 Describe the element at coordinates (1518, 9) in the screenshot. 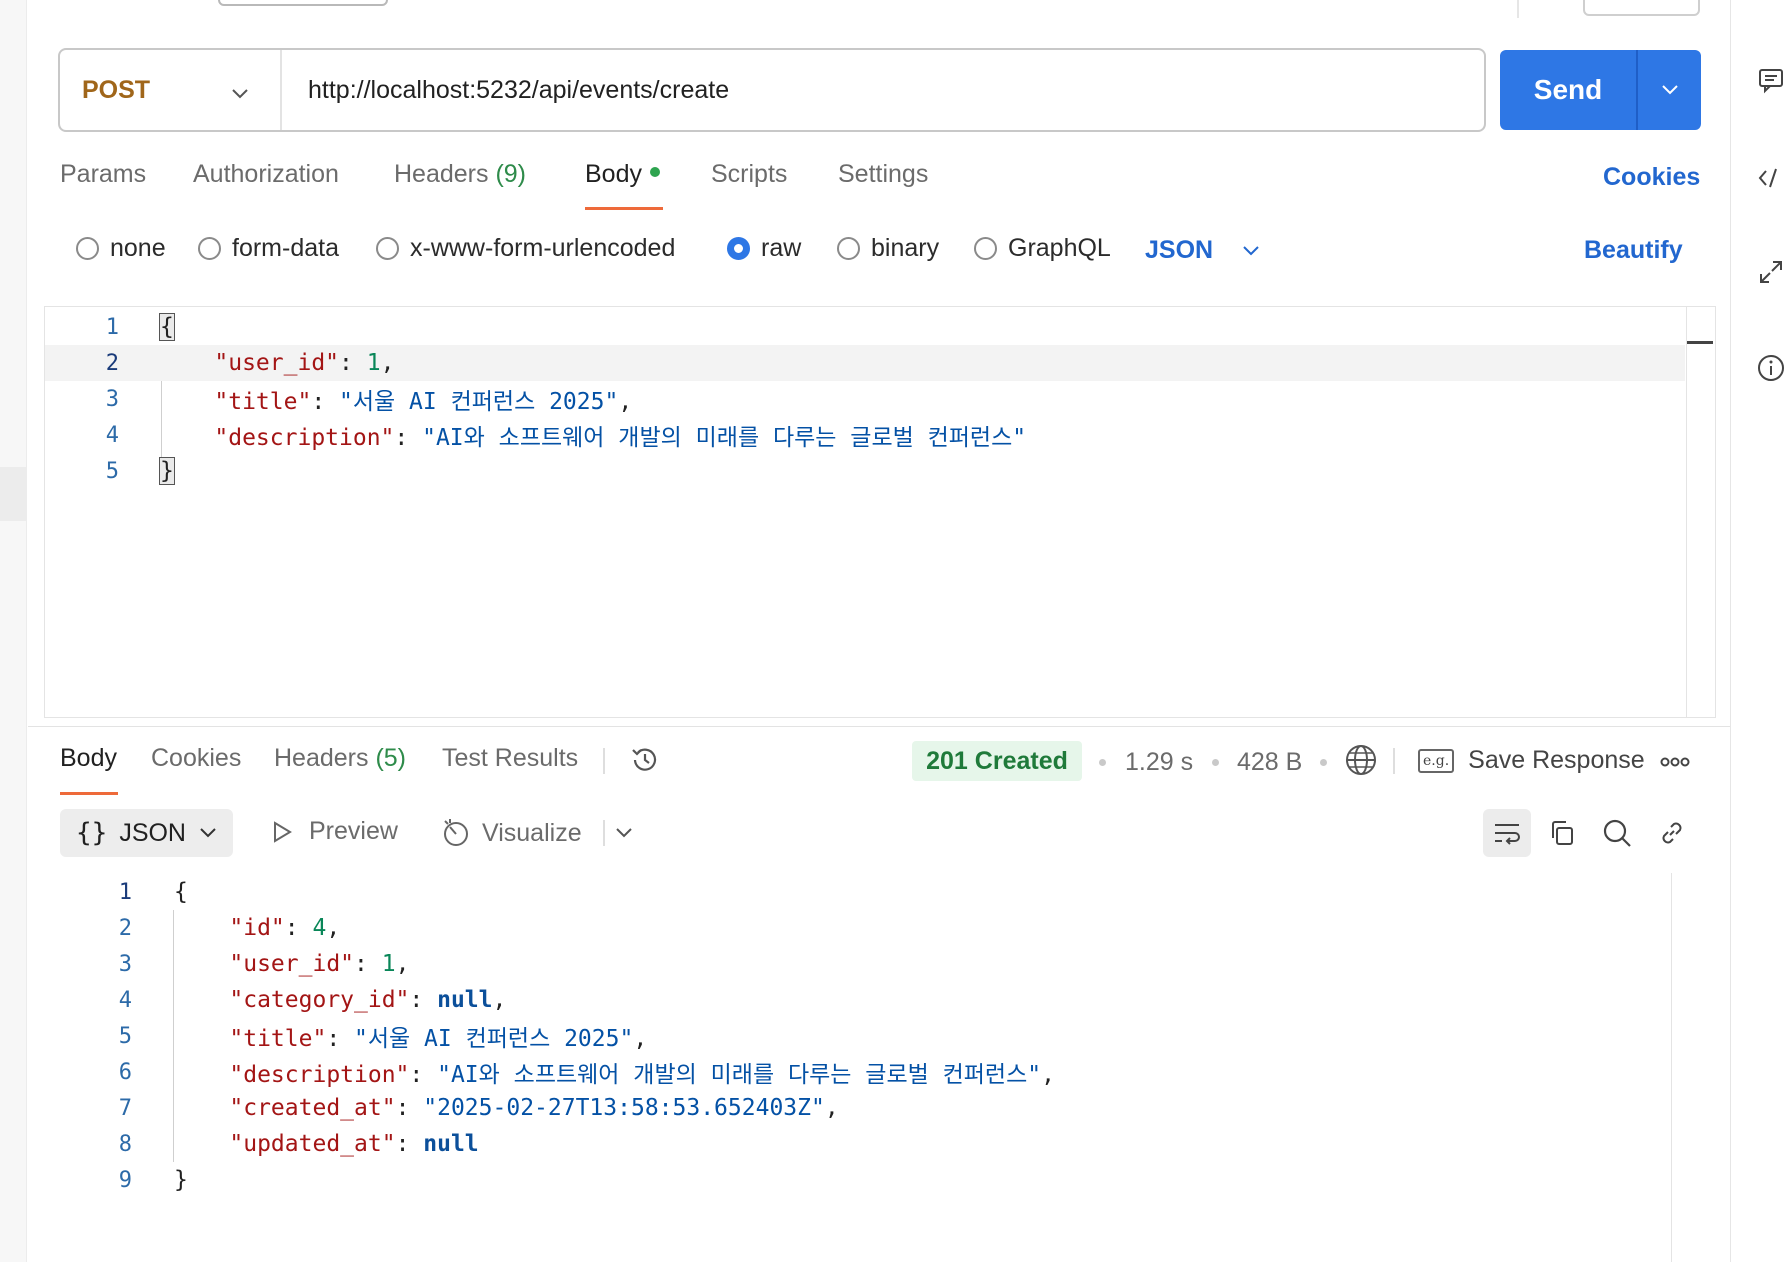

I see `top-divider` at that location.